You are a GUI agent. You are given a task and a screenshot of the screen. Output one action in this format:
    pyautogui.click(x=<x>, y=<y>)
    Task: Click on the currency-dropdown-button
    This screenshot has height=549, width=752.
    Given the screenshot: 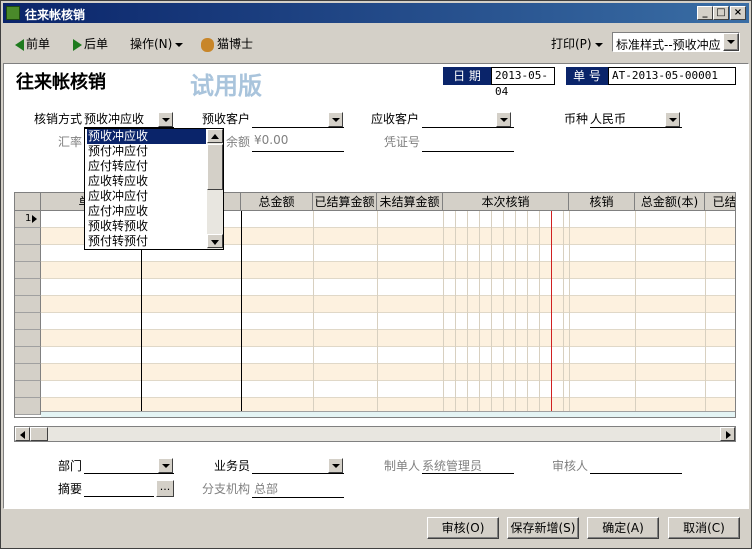 What is the action you would take?
    pyautogui.click(x=672, y=119)
    